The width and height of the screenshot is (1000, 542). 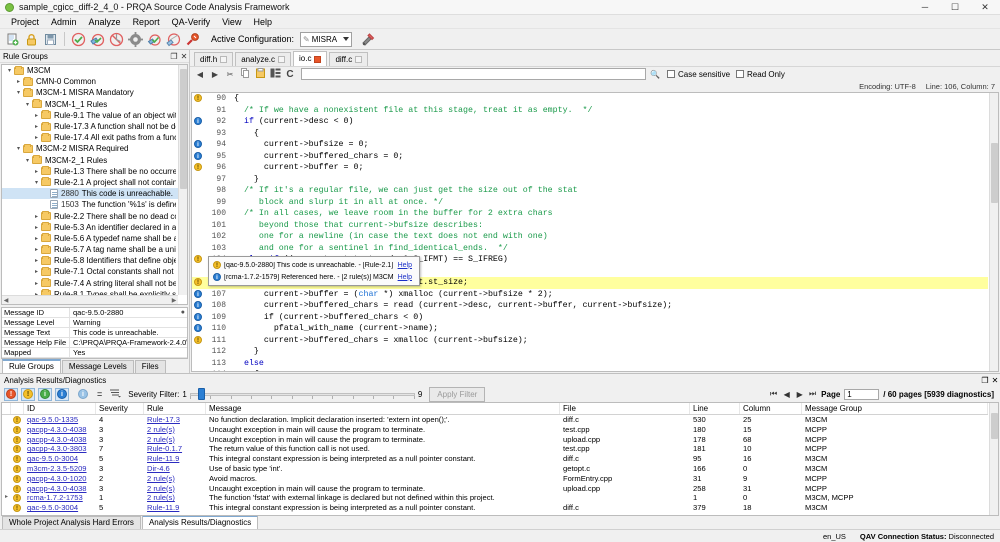 What do you see at coordinates (60, 459) in the screenshot?
I see `cell-id: qac-9.5.0-3004` at bounding box center [60, 459].